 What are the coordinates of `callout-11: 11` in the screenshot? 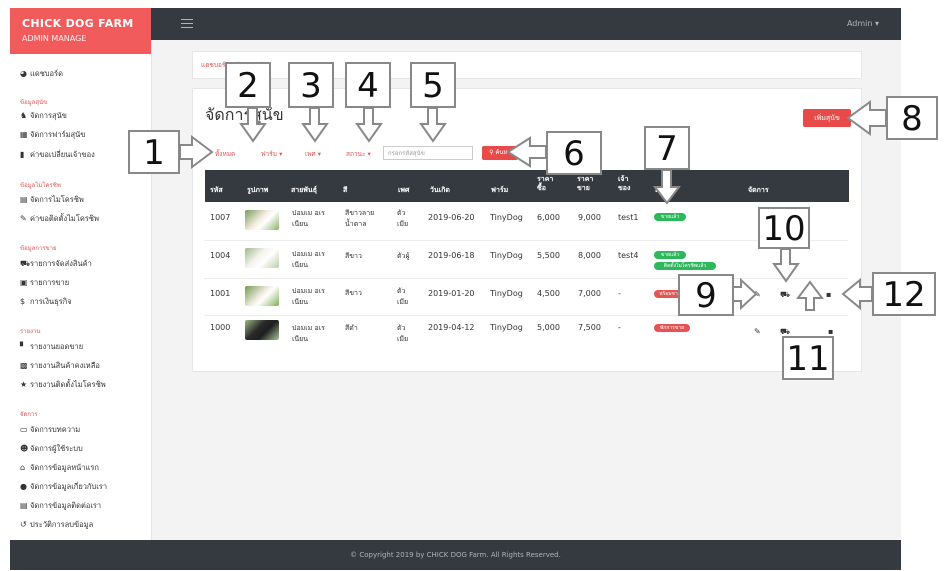 It's located at (808, 358).